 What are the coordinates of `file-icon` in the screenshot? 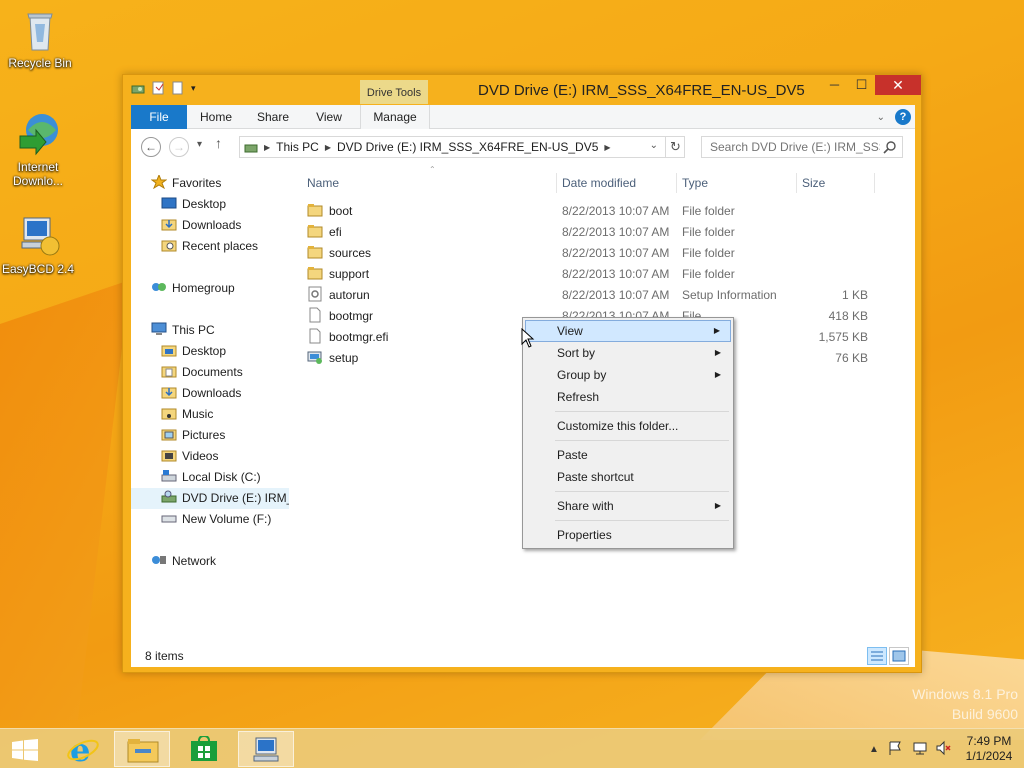 It's located at (315, 336).